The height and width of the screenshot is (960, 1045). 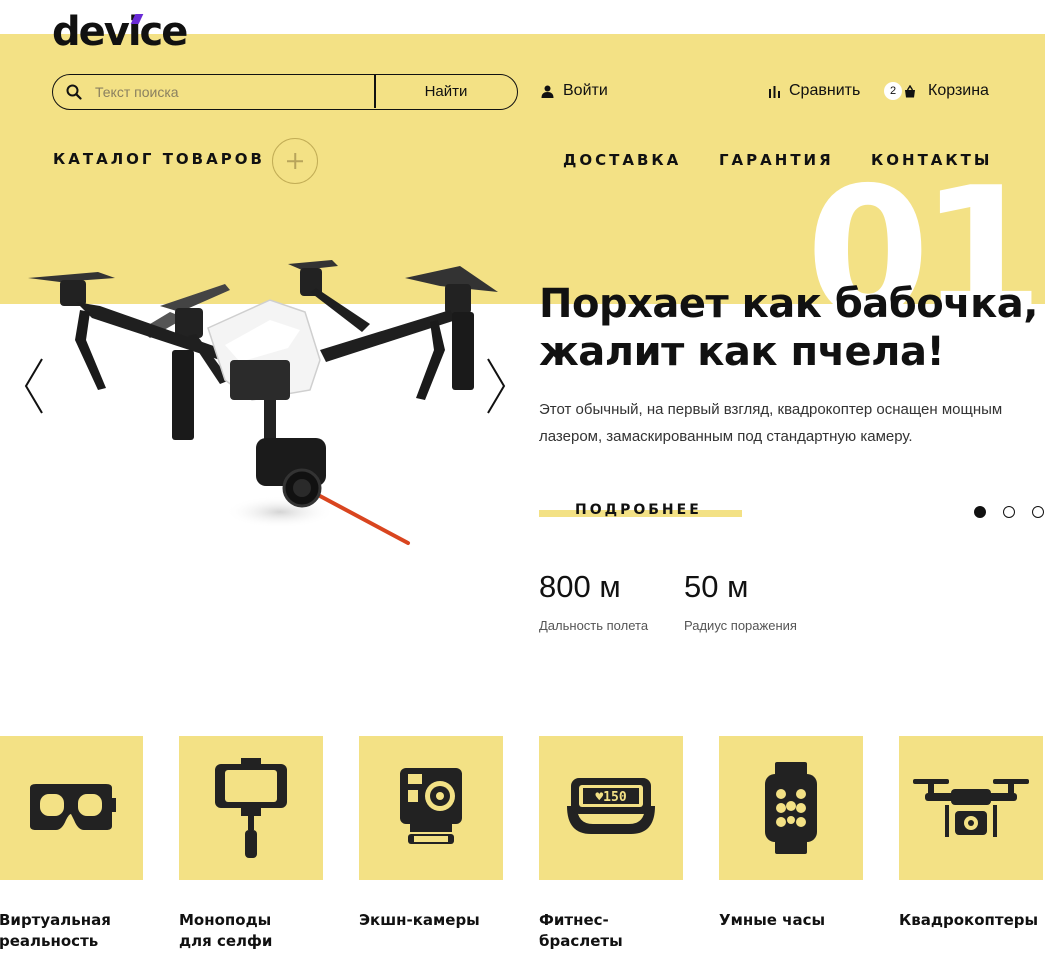 What do you see at coordinates (825, 90) in the screenshot?
I see `compare-label: Сравнить` at bounding box center [825, 90].